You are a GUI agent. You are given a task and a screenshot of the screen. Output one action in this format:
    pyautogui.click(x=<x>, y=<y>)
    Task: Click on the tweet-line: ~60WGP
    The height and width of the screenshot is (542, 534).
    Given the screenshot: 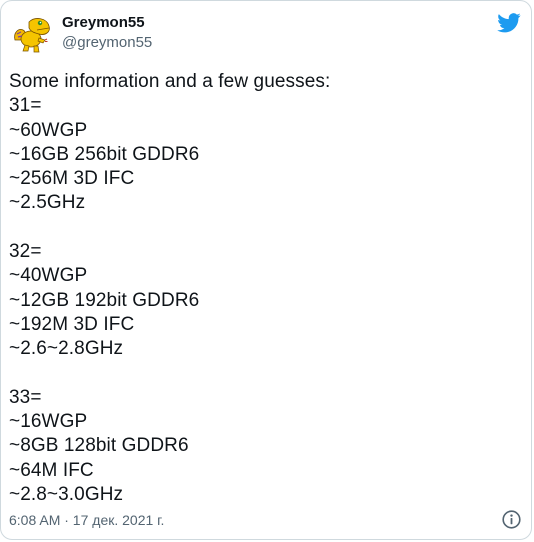 What is the action you would take?
    pyautogui.click(x=48, y=130)
    